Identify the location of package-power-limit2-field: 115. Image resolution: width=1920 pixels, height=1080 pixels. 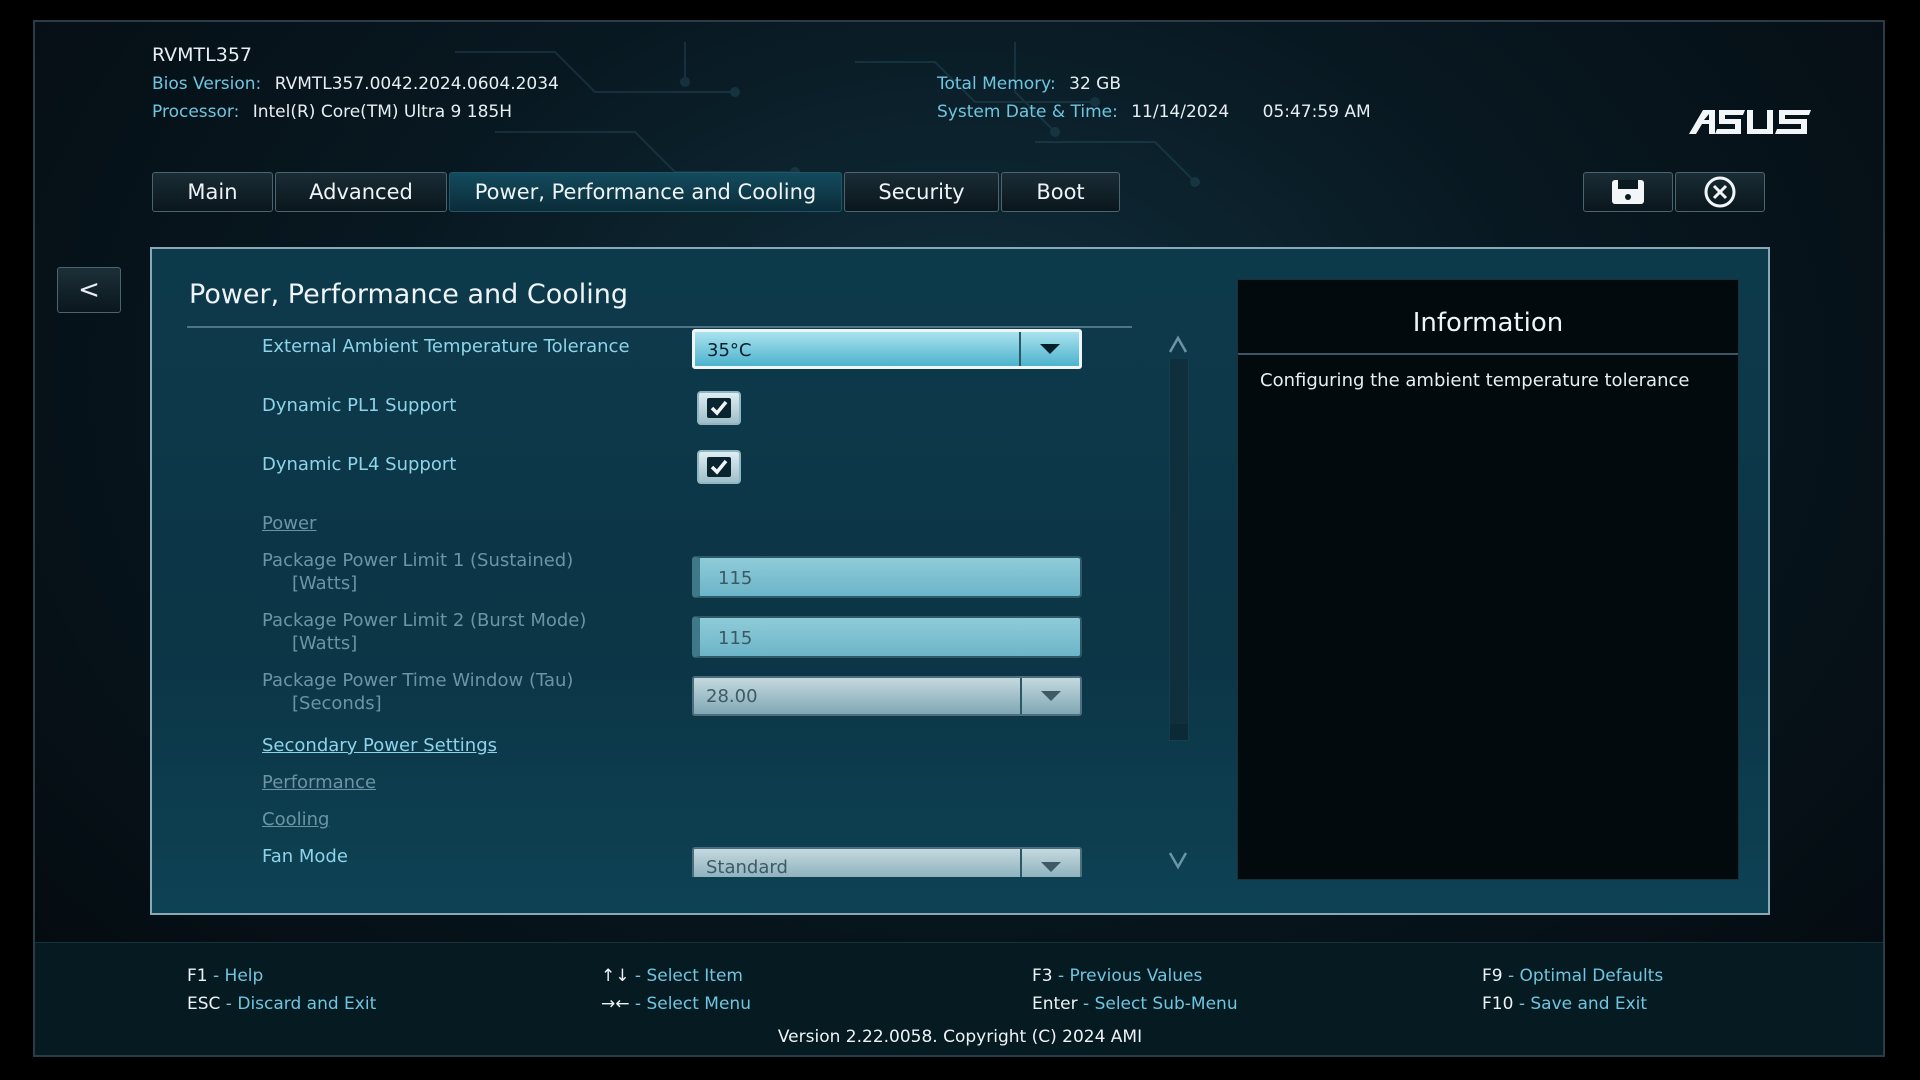
(887, 637).